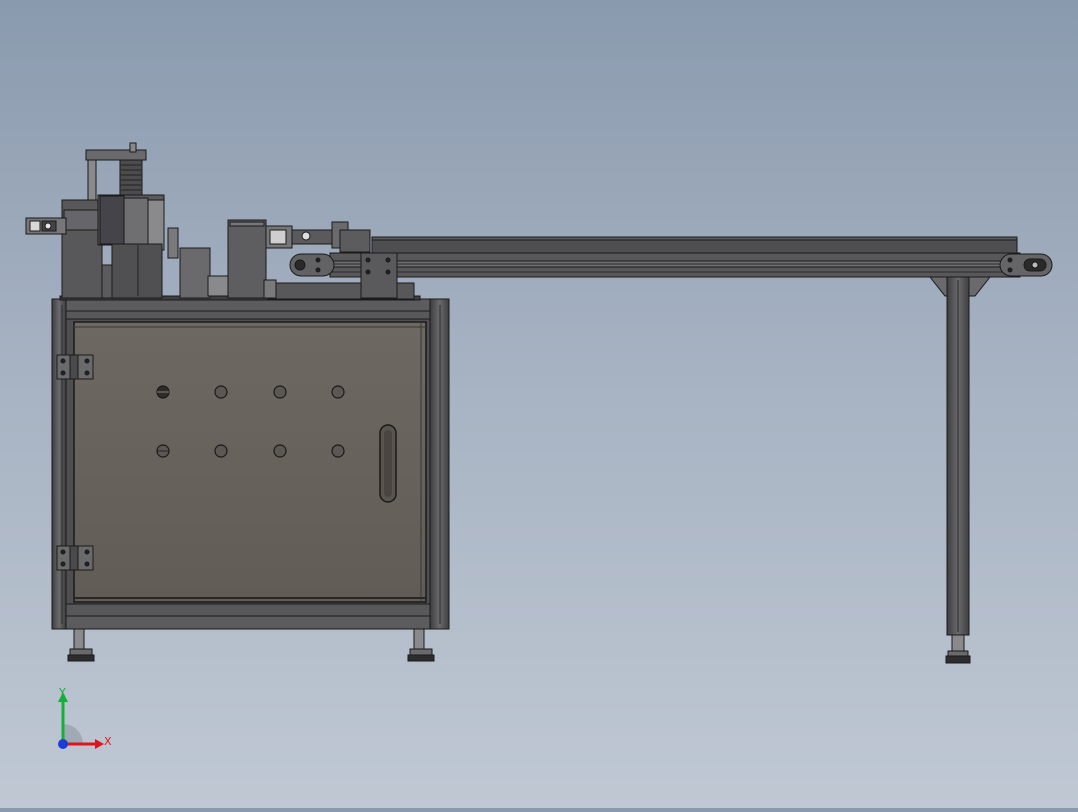  I want to click on x-axis-label: X, so click(108, 741).